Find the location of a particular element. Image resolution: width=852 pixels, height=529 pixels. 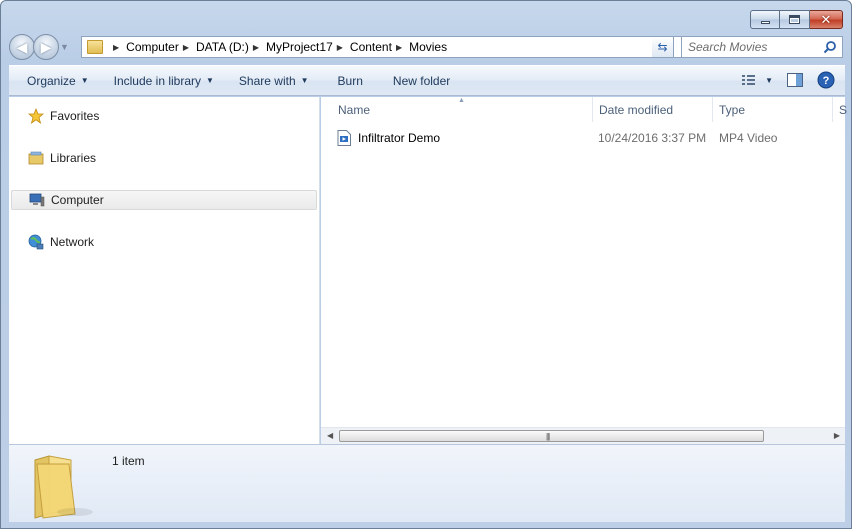

include-in-library-menu: Include in library ▼ is located at coordinates (164, 81).